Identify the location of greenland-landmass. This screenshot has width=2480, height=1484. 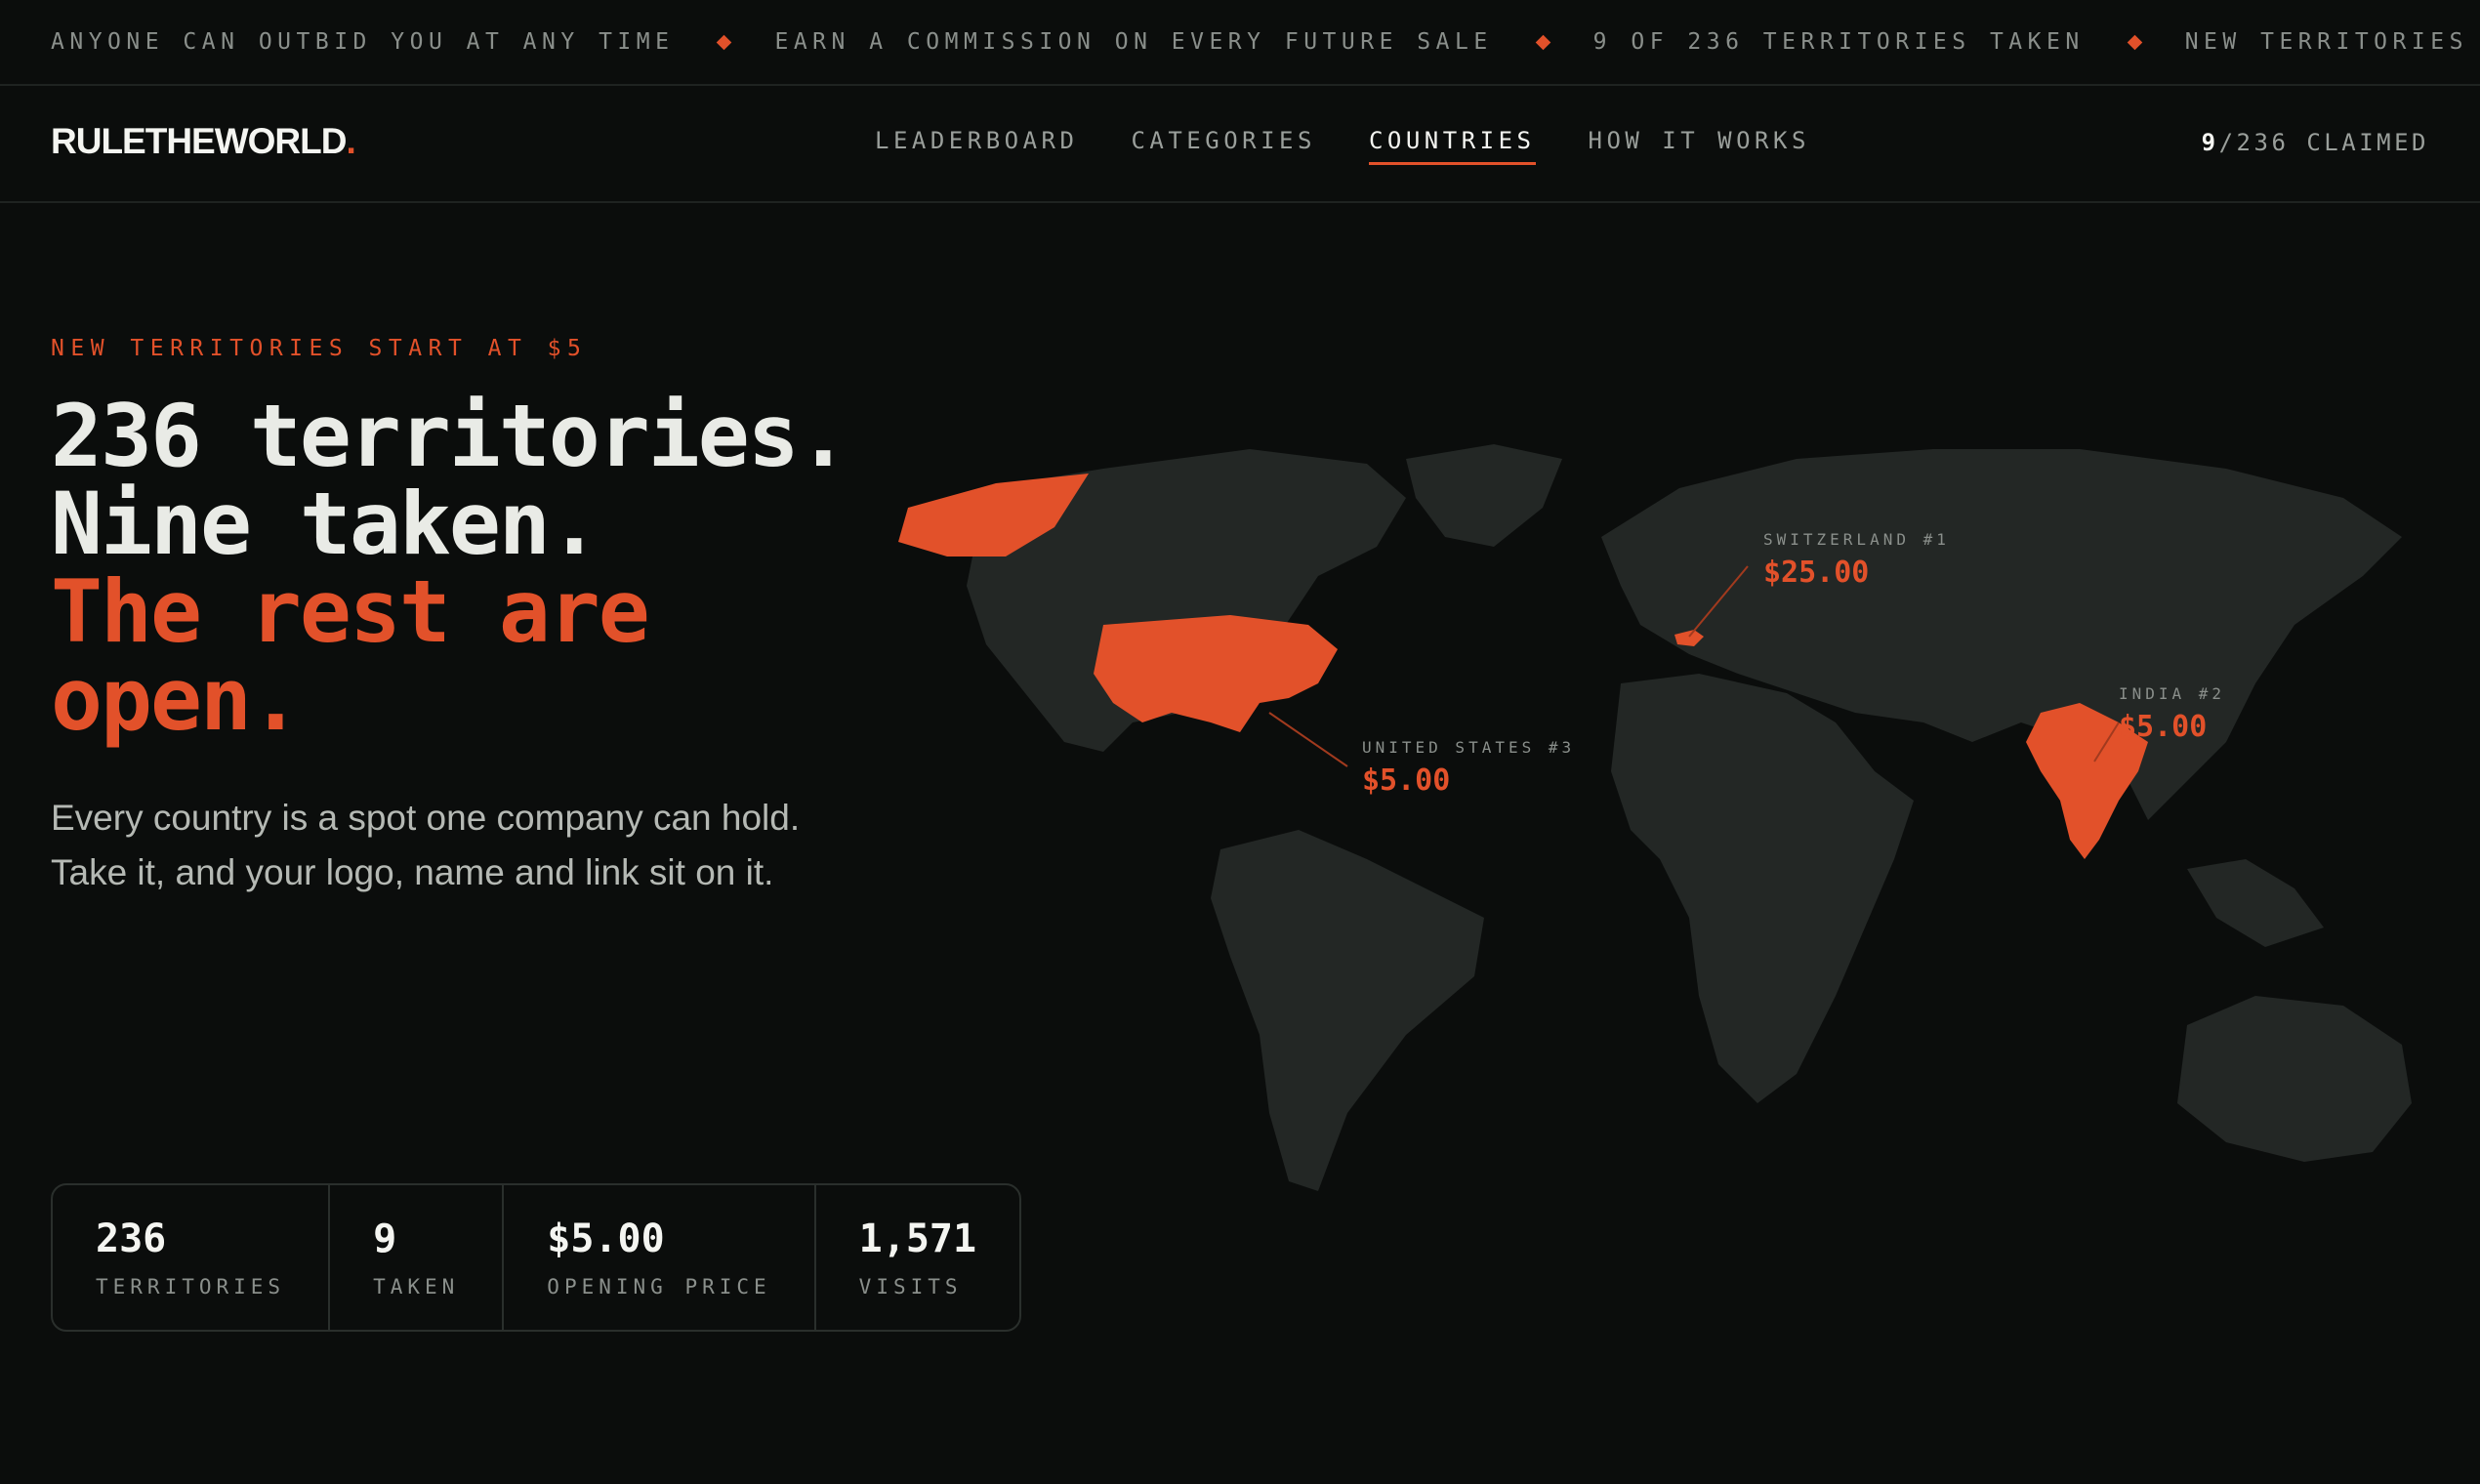
(1484, 496).